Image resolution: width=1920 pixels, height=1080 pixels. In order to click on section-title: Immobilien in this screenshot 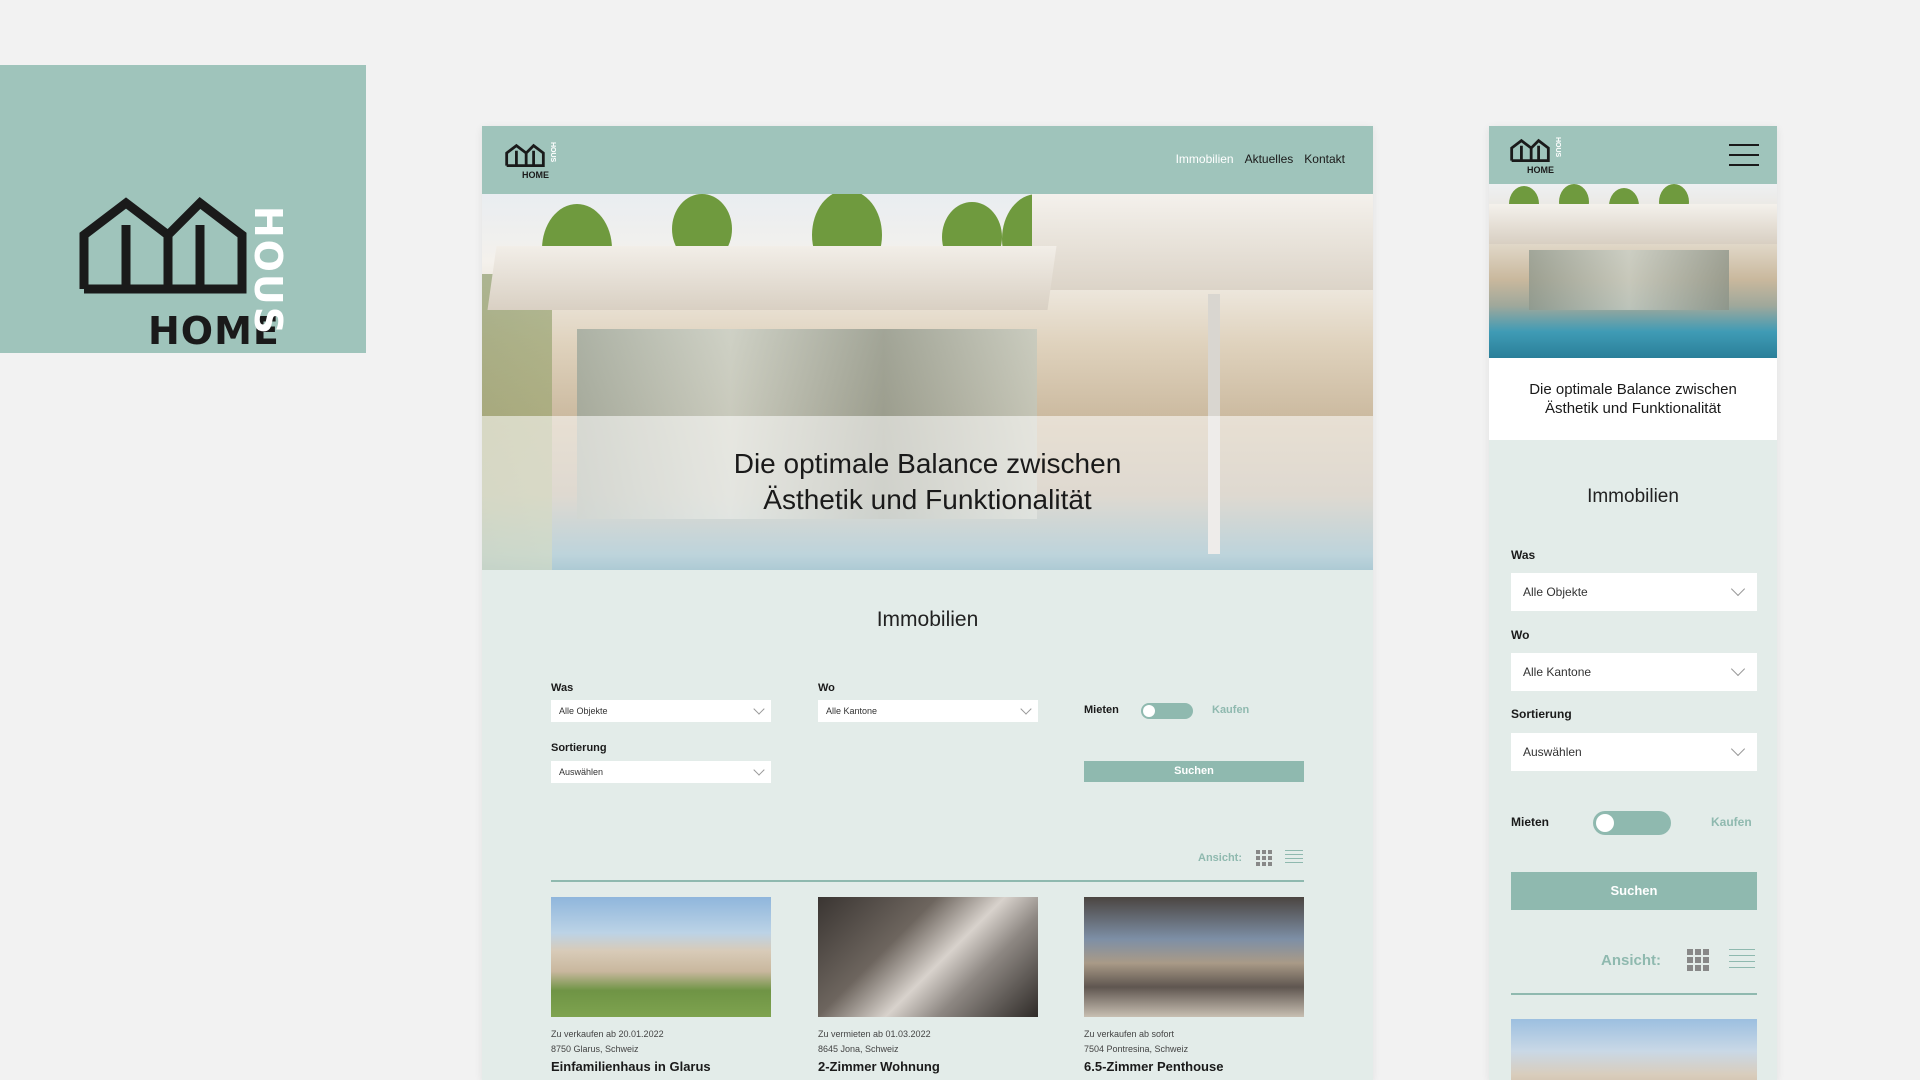, I will do `click(927, 619)`.